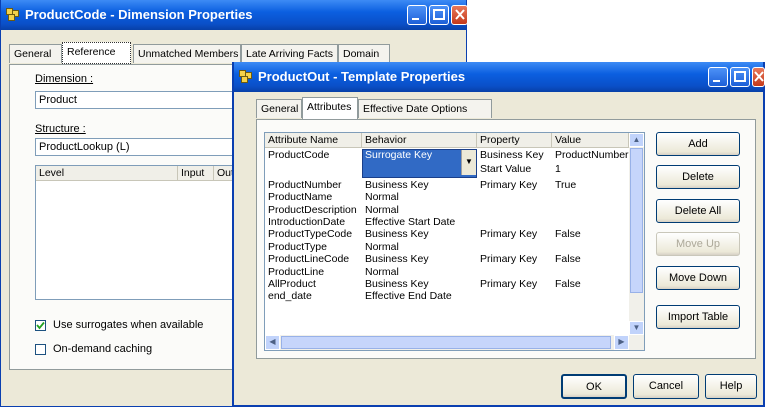  What do you see at coordinates (698, 177) in the screenshot?
I see `delete-button: Delete` at bounding box center [698, 177].